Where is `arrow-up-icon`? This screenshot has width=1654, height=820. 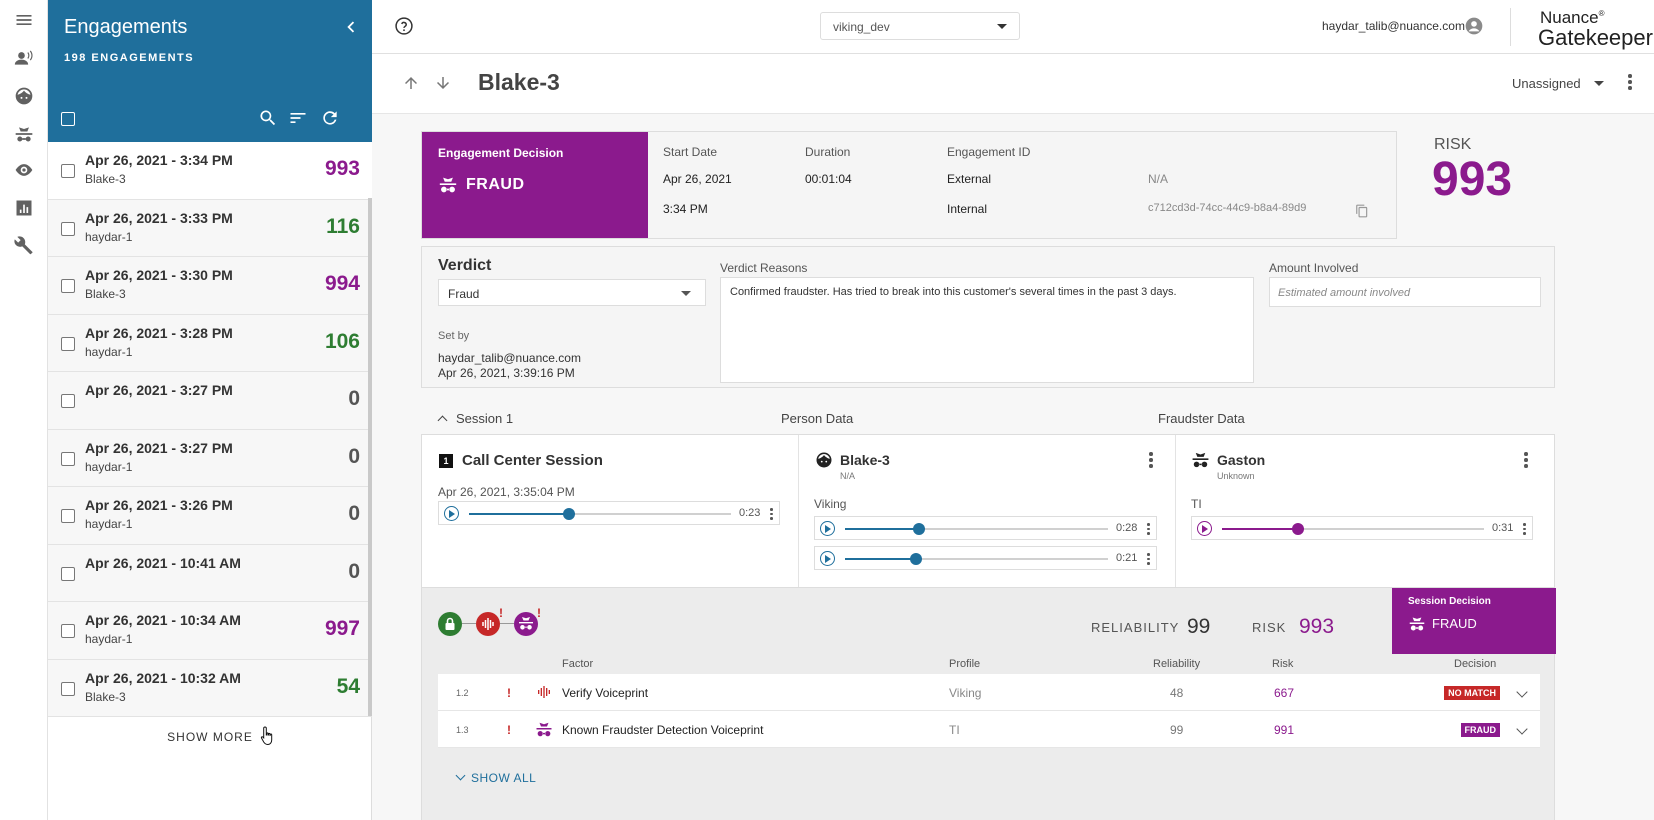 arrow-up-icon is located at coordinates (412, 84).